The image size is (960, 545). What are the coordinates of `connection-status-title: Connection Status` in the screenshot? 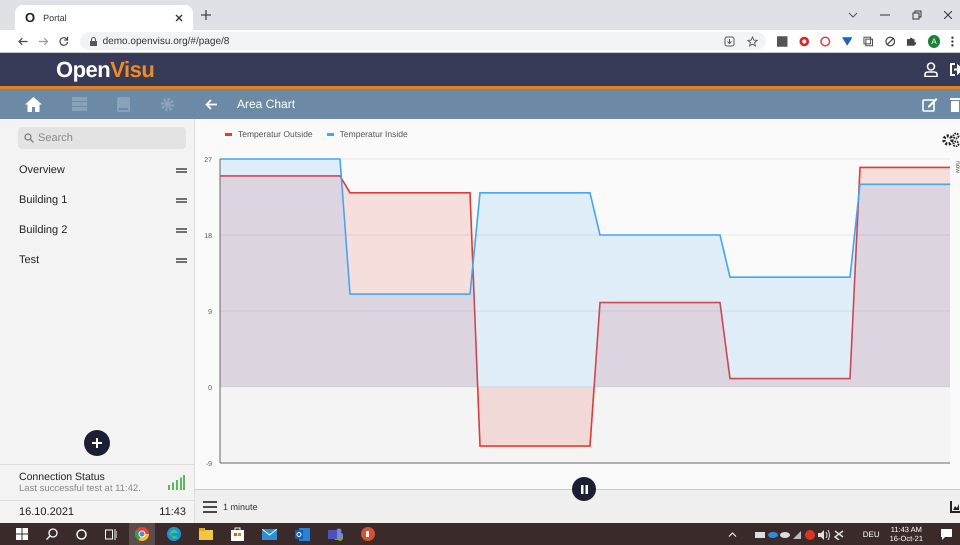 It's located at (62, 477).